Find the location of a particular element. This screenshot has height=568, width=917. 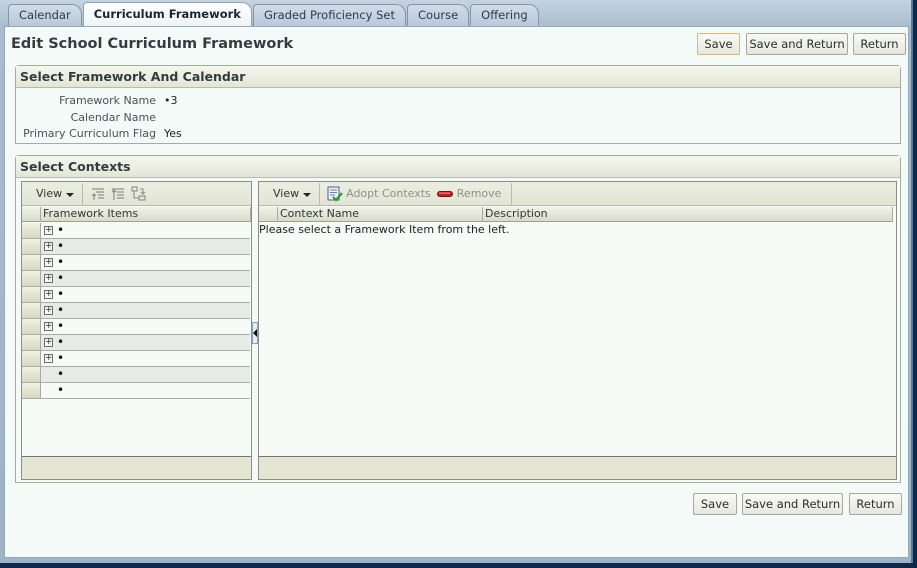

remove-button: Remove is located at coordinates (473, 194).